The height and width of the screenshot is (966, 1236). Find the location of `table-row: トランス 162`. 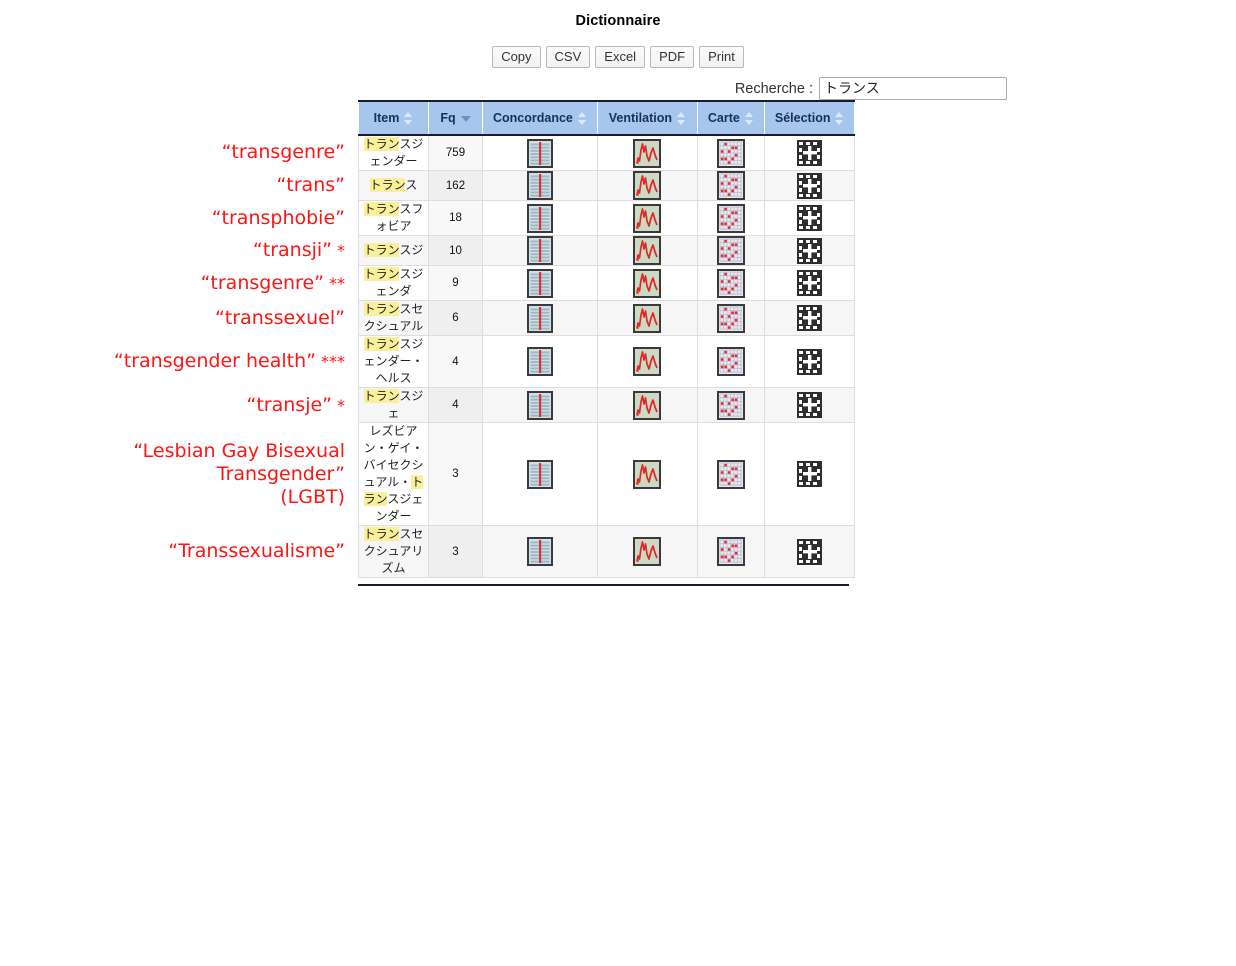

table-row: トランス 162 is located at coordinates (607, 185).